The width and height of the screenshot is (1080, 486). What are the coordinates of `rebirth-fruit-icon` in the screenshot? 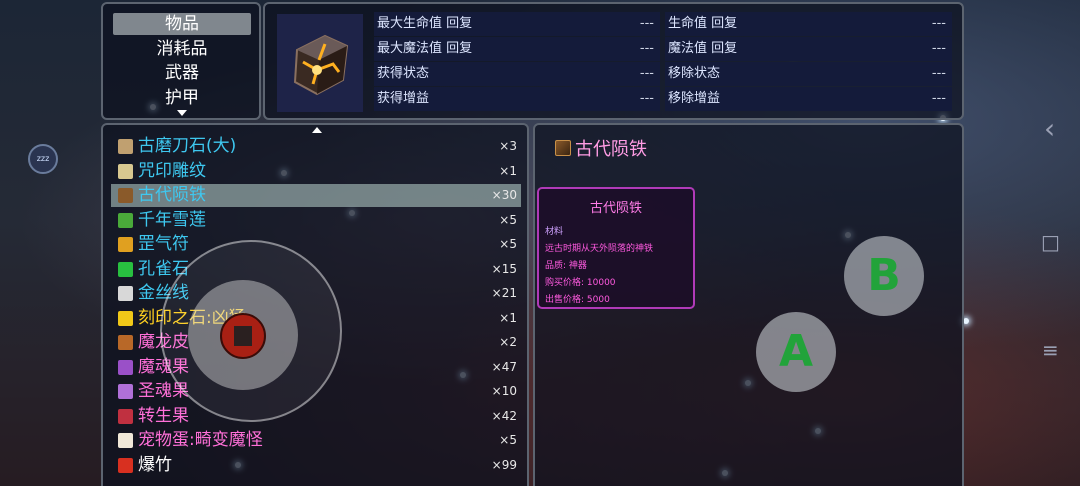 It's located at (125, 416).